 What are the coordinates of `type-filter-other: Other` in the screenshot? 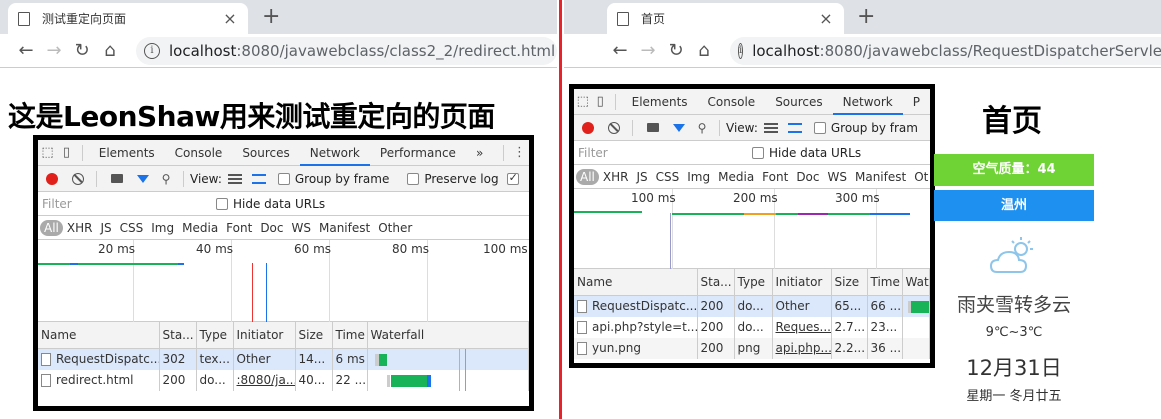 It's located at (395, 228).